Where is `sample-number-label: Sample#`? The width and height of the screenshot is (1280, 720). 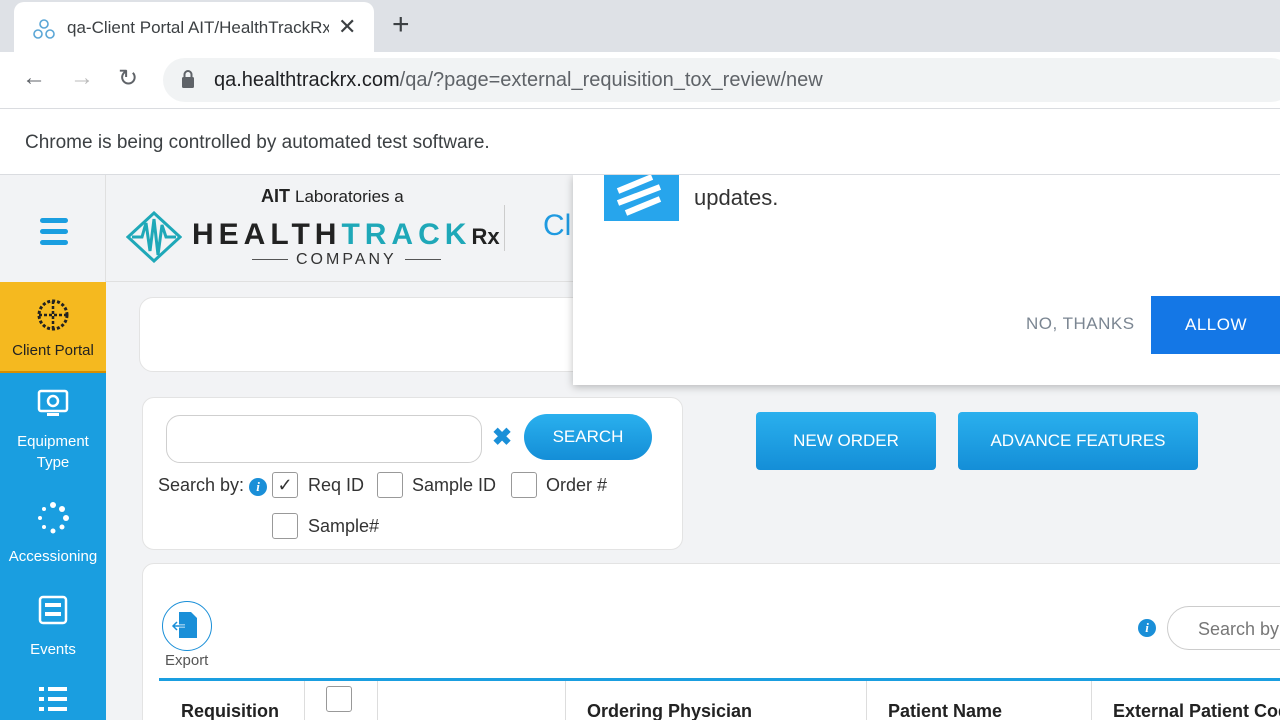 sample-number-label: Sample# is located at coordinates (344, 526).